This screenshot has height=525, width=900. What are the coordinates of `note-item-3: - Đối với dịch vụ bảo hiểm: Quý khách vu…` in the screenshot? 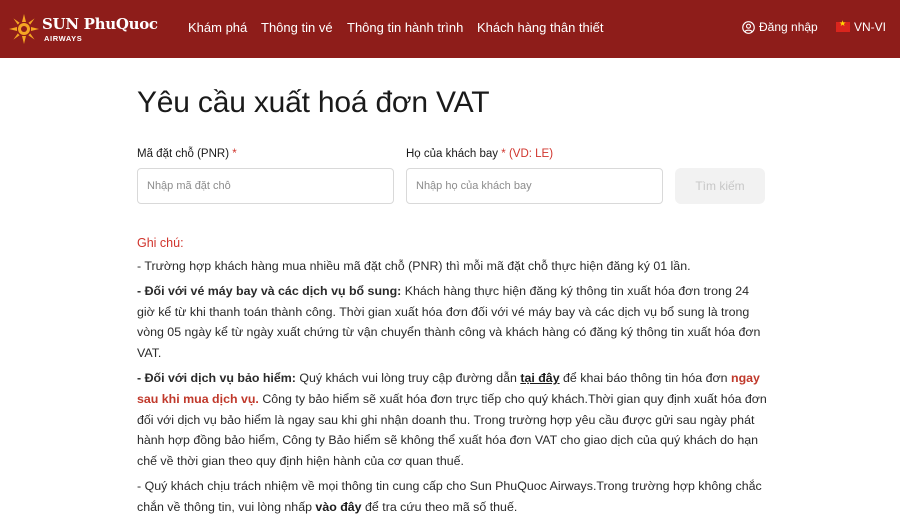 It's located at (453, 420).